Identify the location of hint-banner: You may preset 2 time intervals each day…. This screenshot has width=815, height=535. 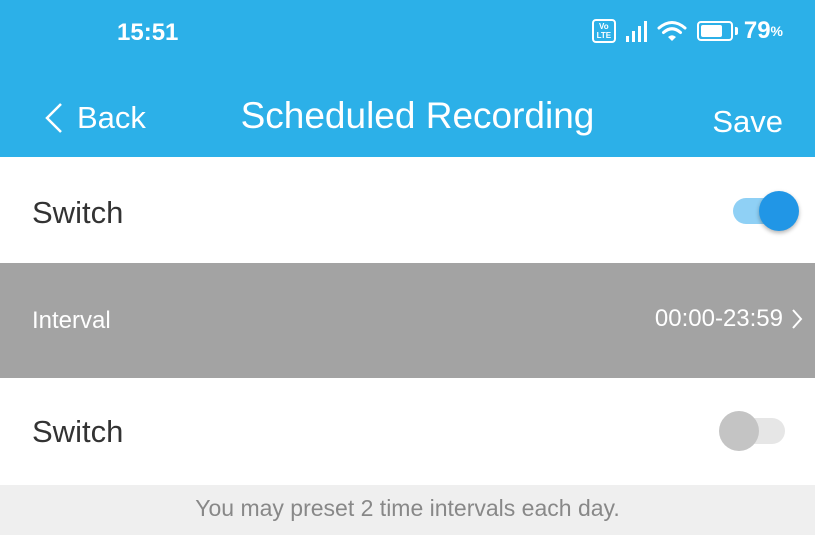
(407, 510).